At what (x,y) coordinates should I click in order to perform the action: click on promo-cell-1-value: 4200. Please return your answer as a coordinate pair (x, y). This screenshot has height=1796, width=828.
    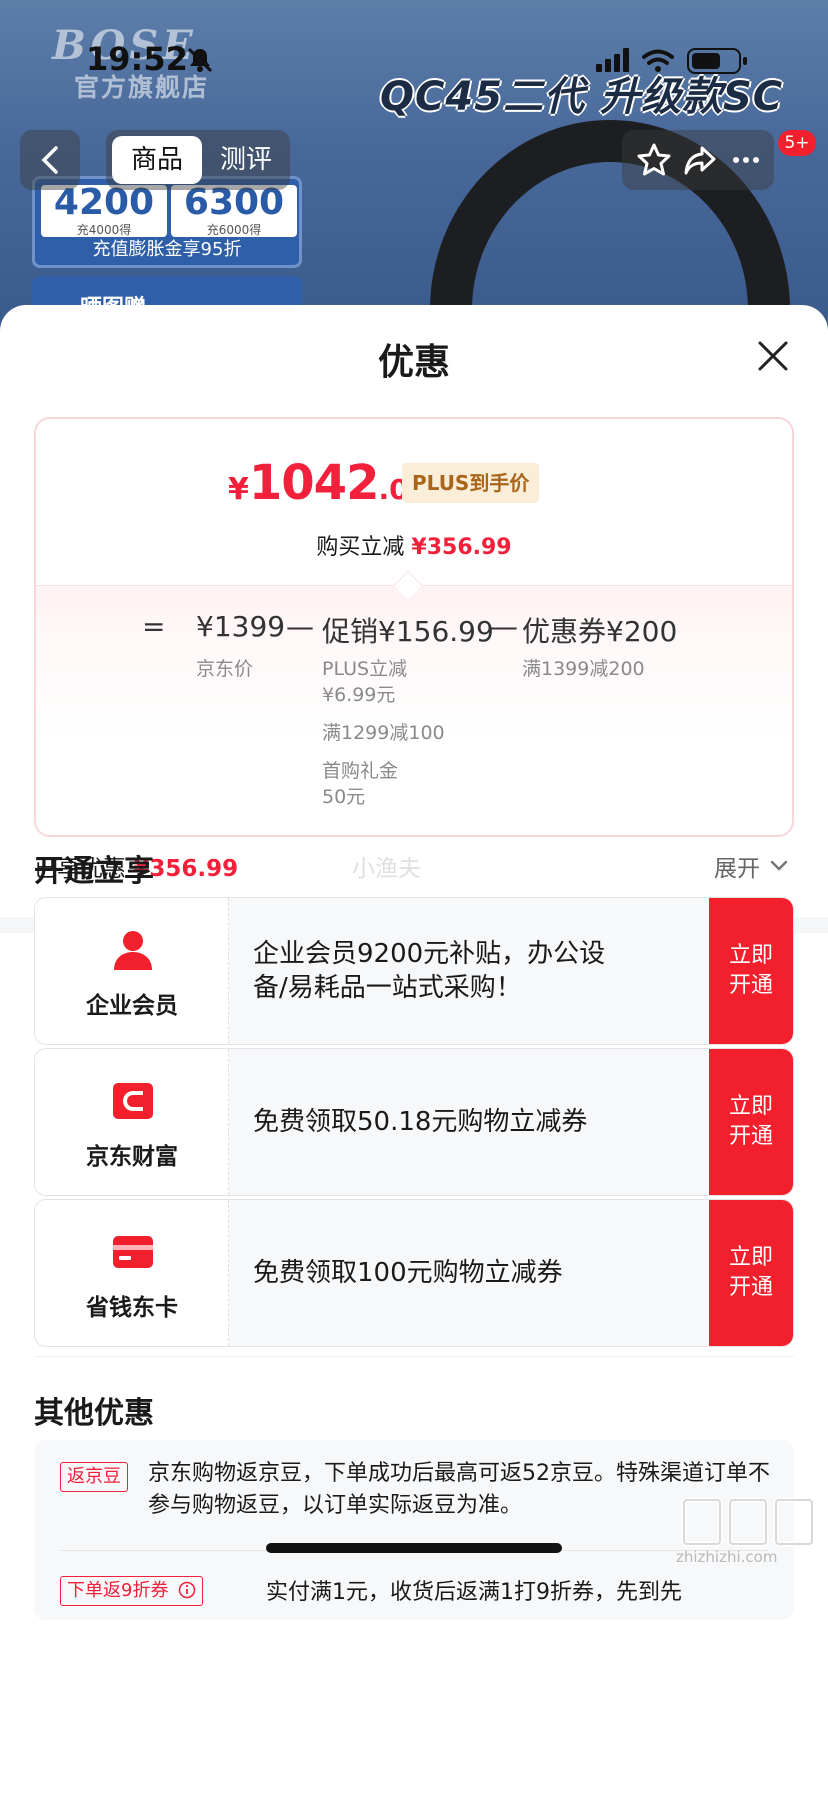
    Looking at the image, I should click on (104, 202).